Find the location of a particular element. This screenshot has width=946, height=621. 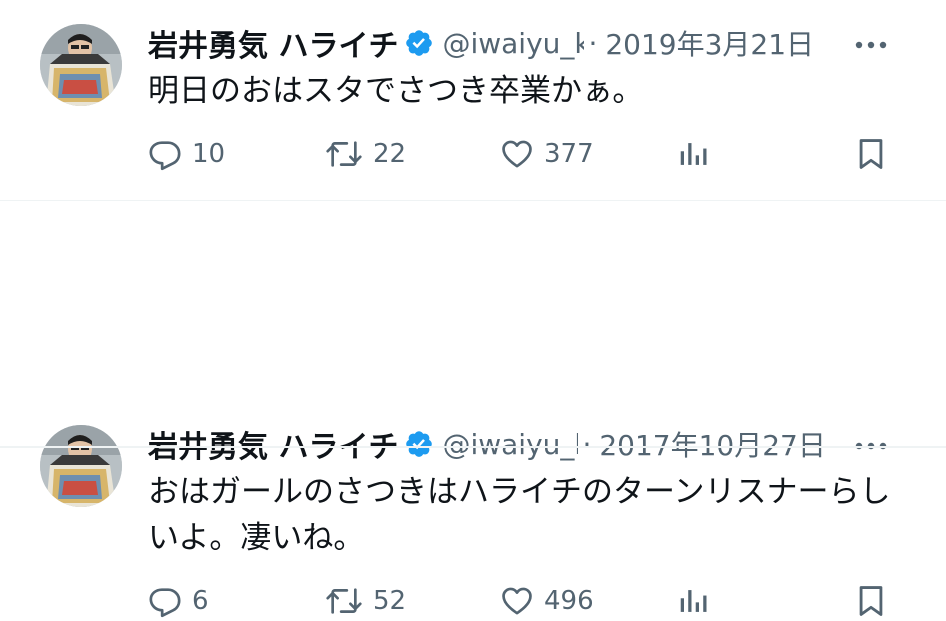

tweet-text: おはガールのさつきはハライチのターンリスナーらしいよ。凄いね。 is located at coordinates (519, 515).